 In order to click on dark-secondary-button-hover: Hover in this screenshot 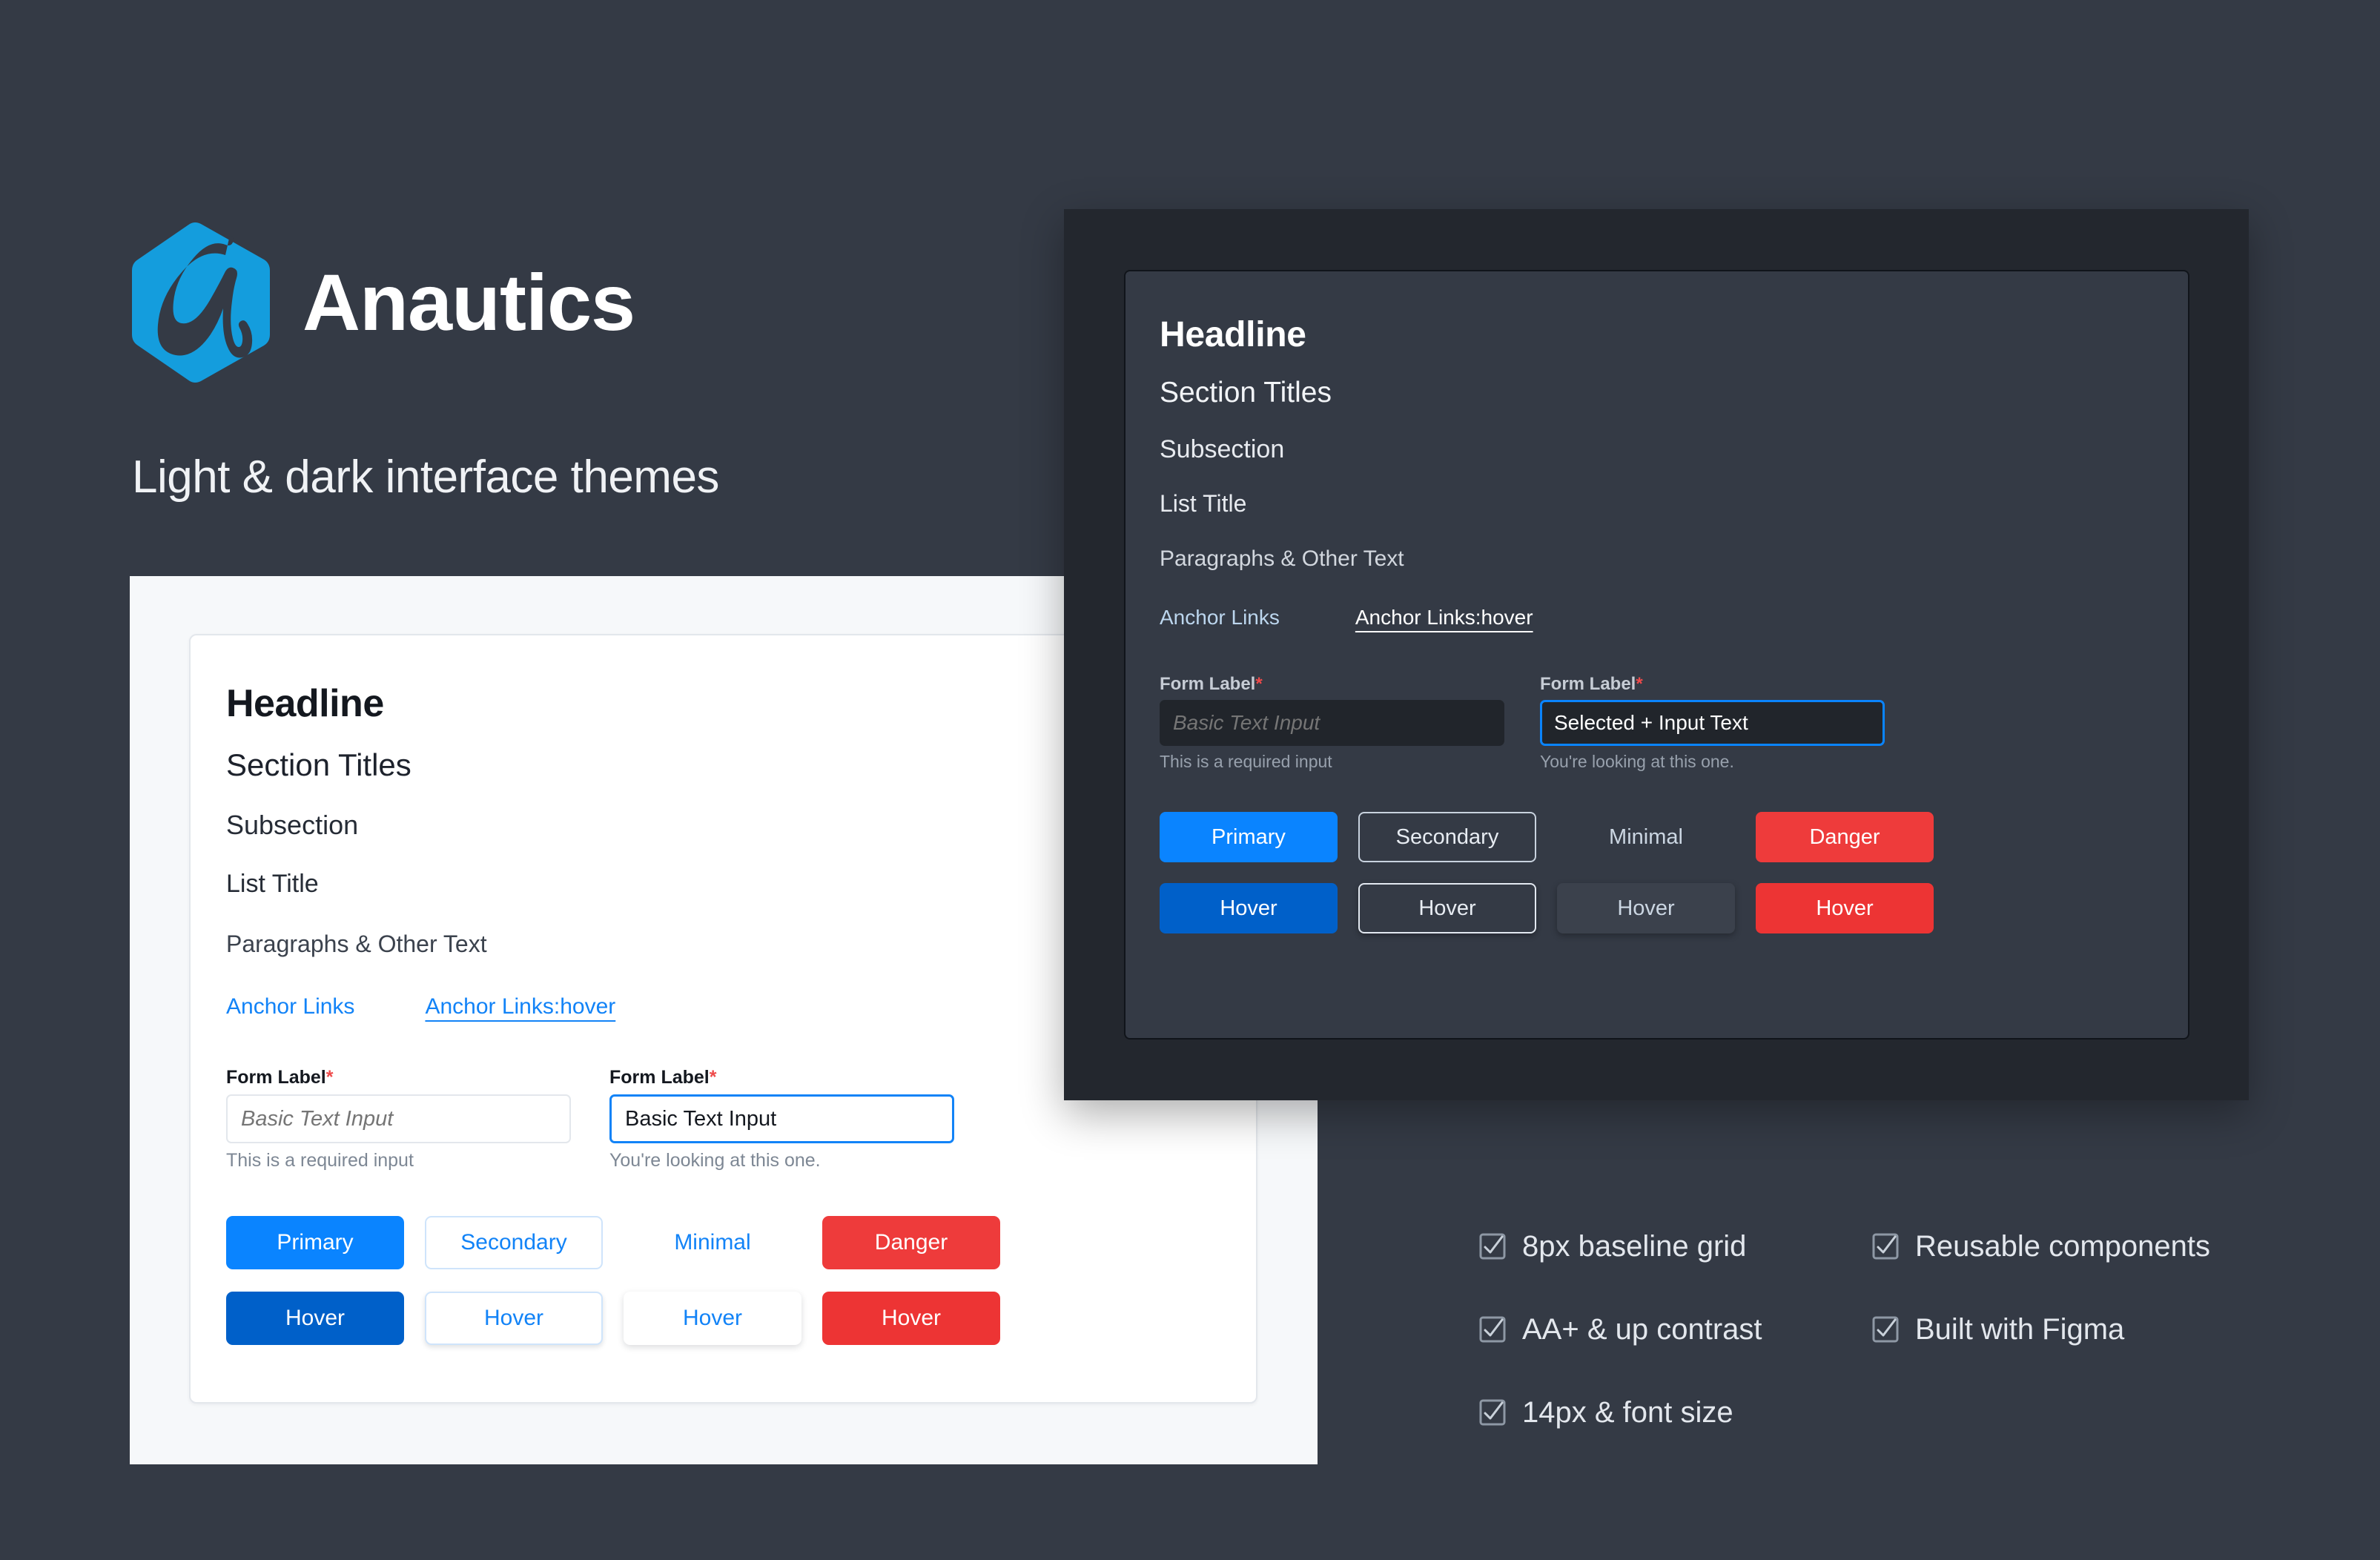, I will do `click(1447, 908)`.